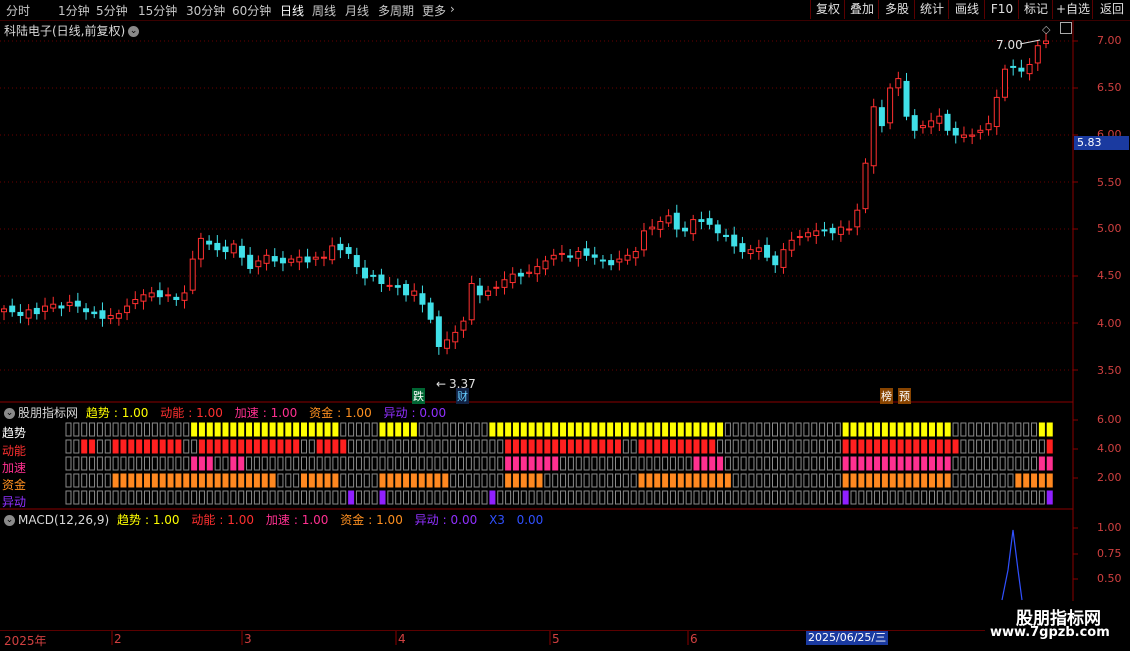 This screenshot has width=1130, height=651. I want to click on event-marker-drop: 跌, so click(418, 396).